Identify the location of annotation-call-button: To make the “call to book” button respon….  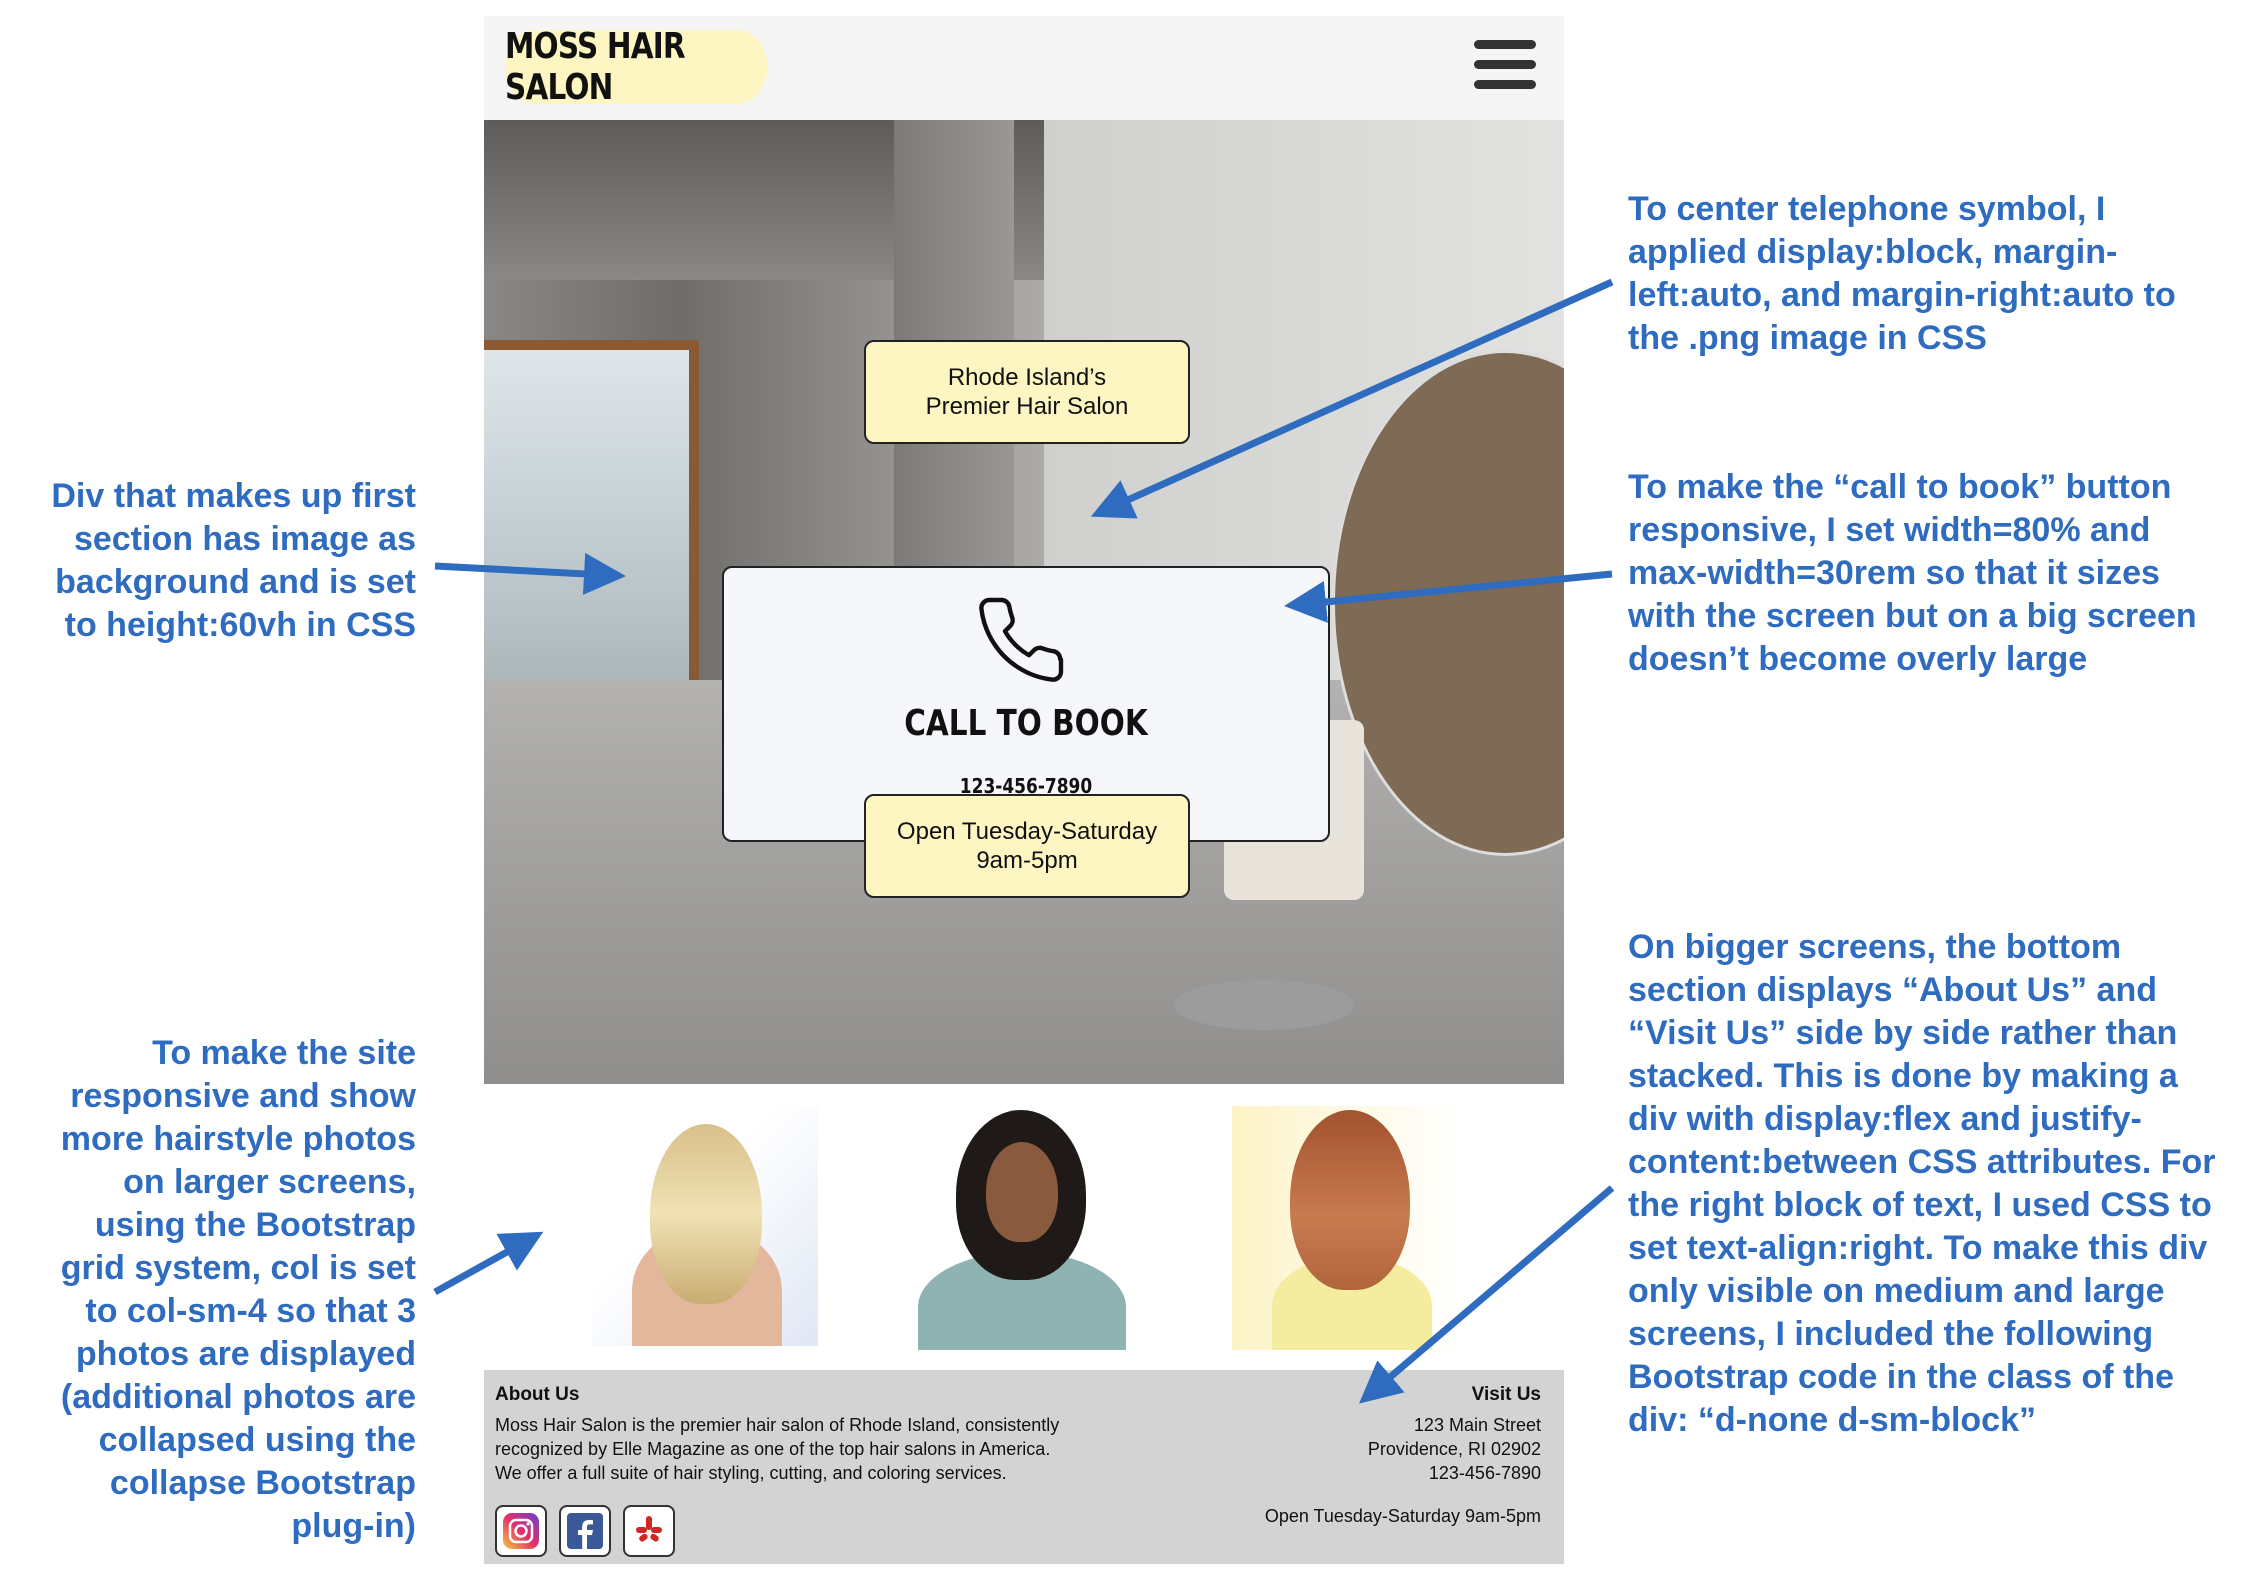
(1912, 573).